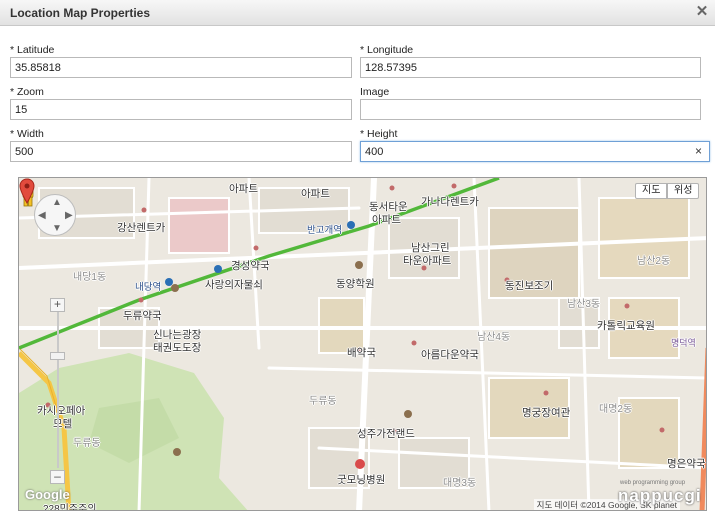 Image resolution: width=715 pixels, height=521 pixels. I want to click on zoom-in-button: +, so click(57, 305).